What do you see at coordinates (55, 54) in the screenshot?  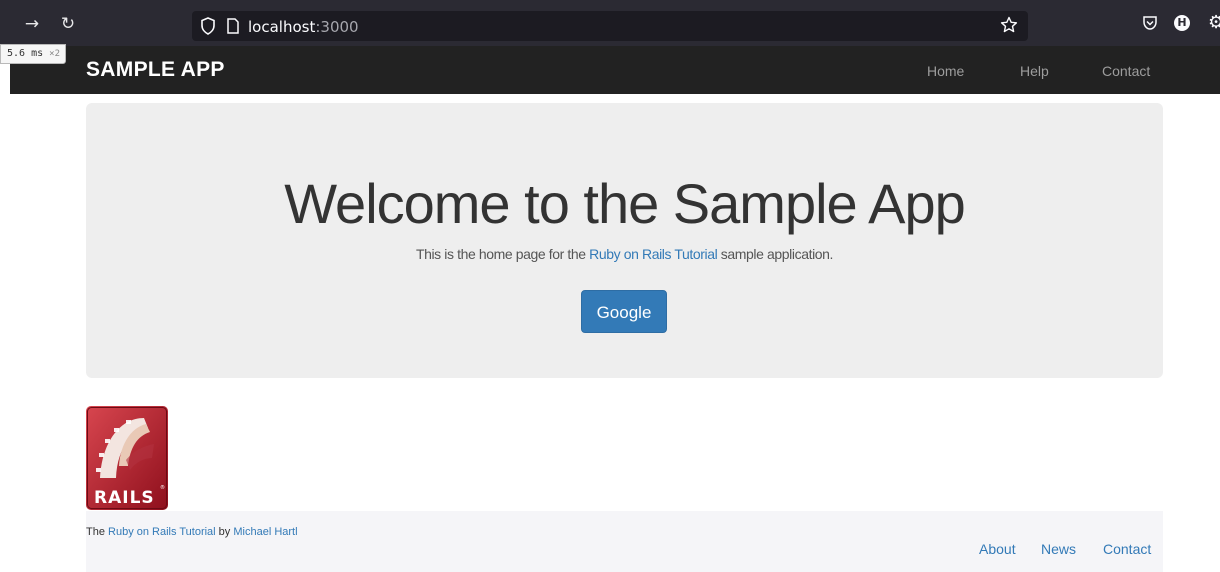 I see `timing-multiplier: ×2` at bounding box center [55, 54].